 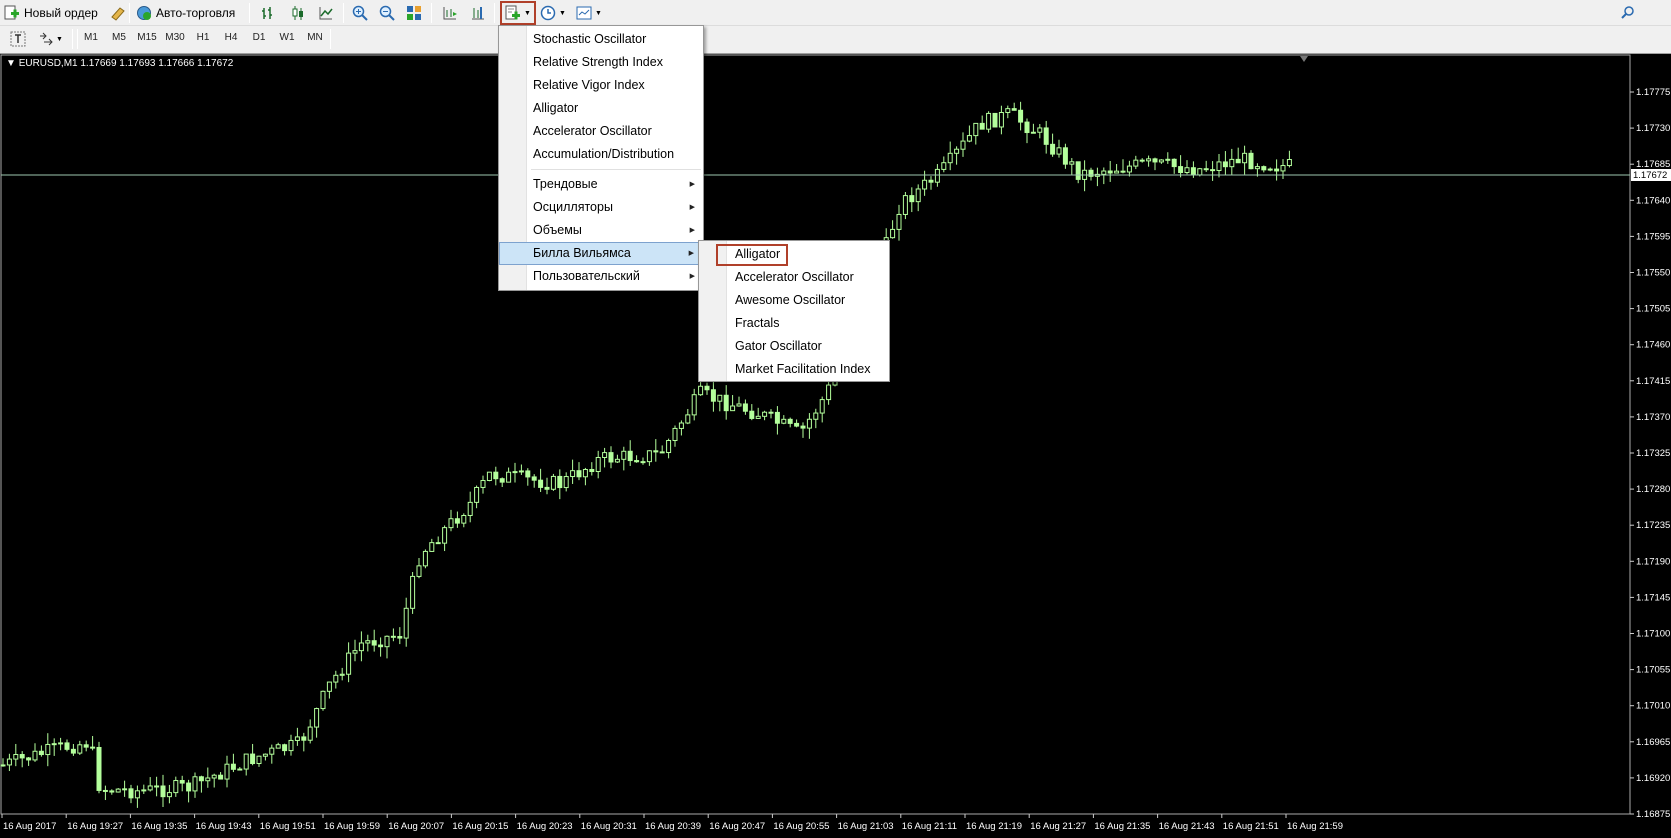 What do you see at coordinates (315, 37) in the screenshot?
I see `timeframe-mn: MN` at bounding box center [315, 37].